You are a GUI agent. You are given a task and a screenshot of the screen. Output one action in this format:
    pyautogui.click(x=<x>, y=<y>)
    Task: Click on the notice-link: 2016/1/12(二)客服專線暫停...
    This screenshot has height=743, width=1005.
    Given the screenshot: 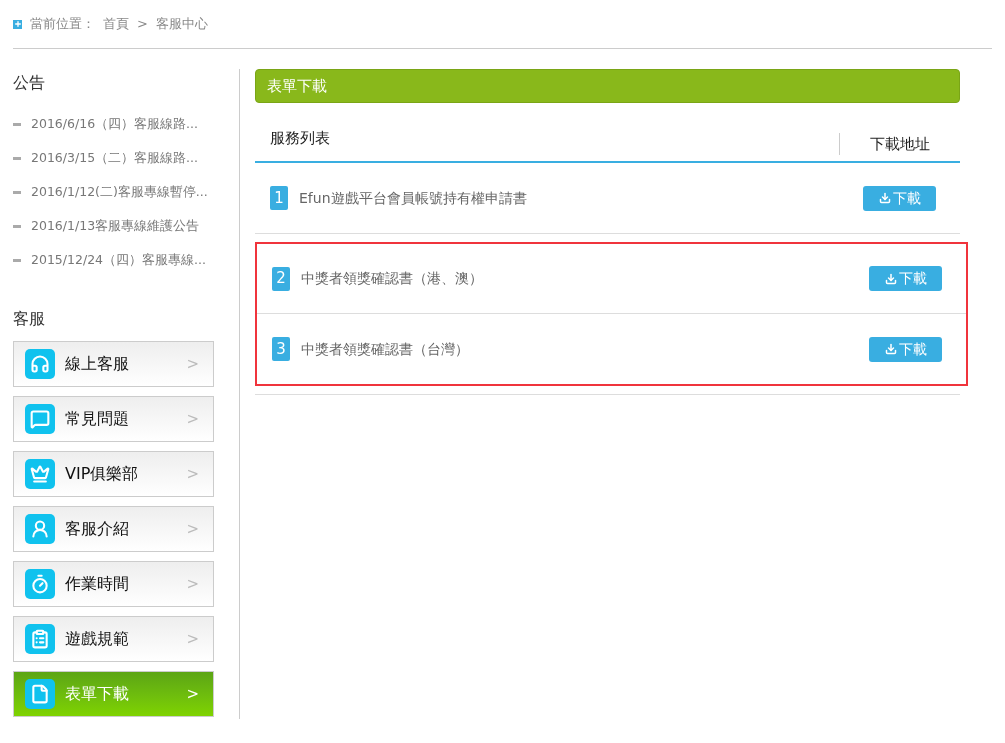 What is the action you would take?
    pyautogui.click(x=119, y=192)
    